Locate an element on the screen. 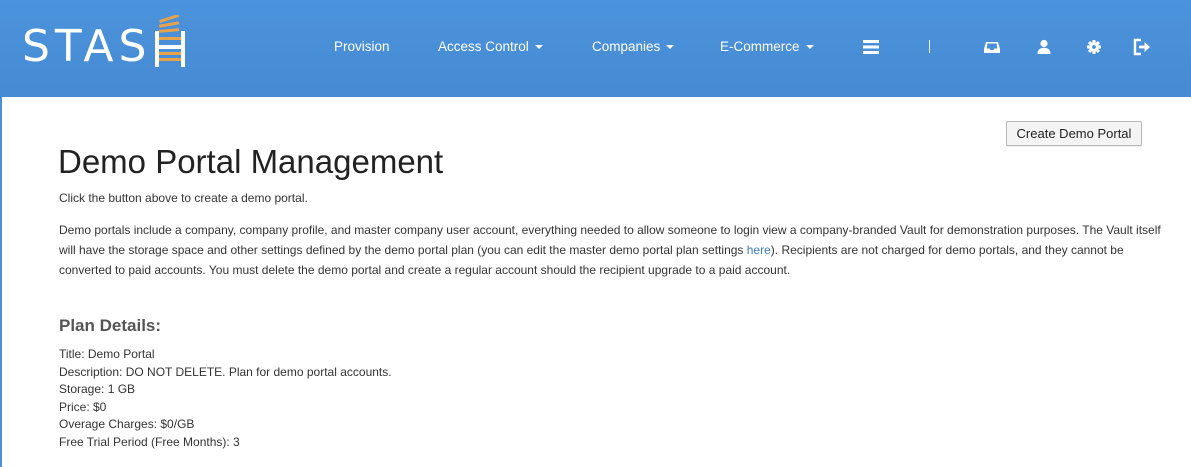 Image resolution: width=1191 pixels, height=467 pixels. plan-storage: Storage: 1 GB is located at coordinates (97, 389).